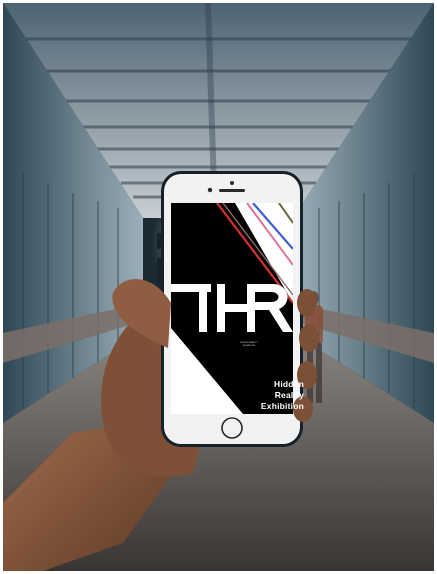 The height and width of the screenshot is (574, 437). What do you see at coordinates (269, 395) in the screenshot?
I see `poster-title: Hidden Reality Exhibition` at bounding box center [269, 395].